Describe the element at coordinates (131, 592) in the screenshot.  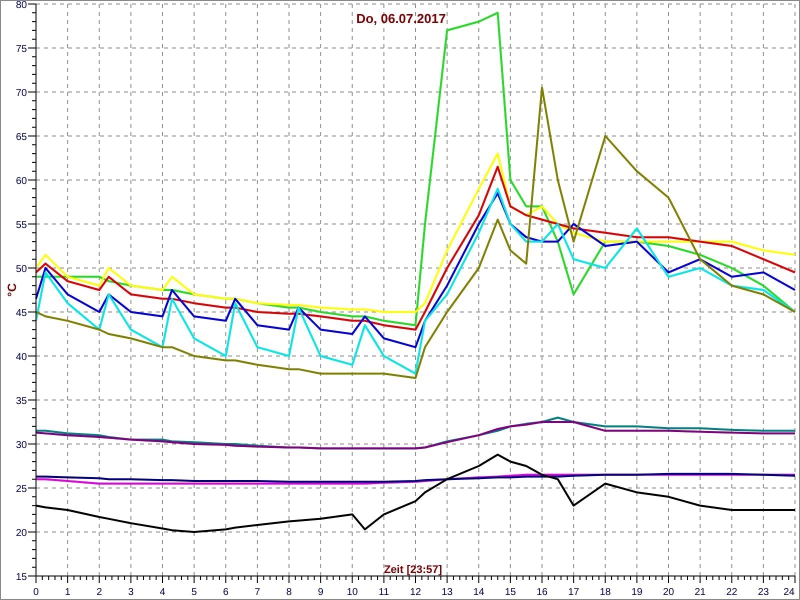
I see `tick-label: 3` at that location.